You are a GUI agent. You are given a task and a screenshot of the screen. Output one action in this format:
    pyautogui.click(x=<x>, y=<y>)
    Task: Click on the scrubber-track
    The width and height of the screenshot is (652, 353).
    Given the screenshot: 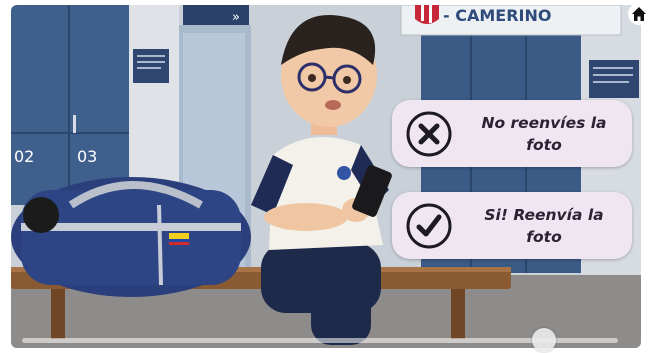 What is the action you would take?
    pyautogui.click(x=320, y=340)
    